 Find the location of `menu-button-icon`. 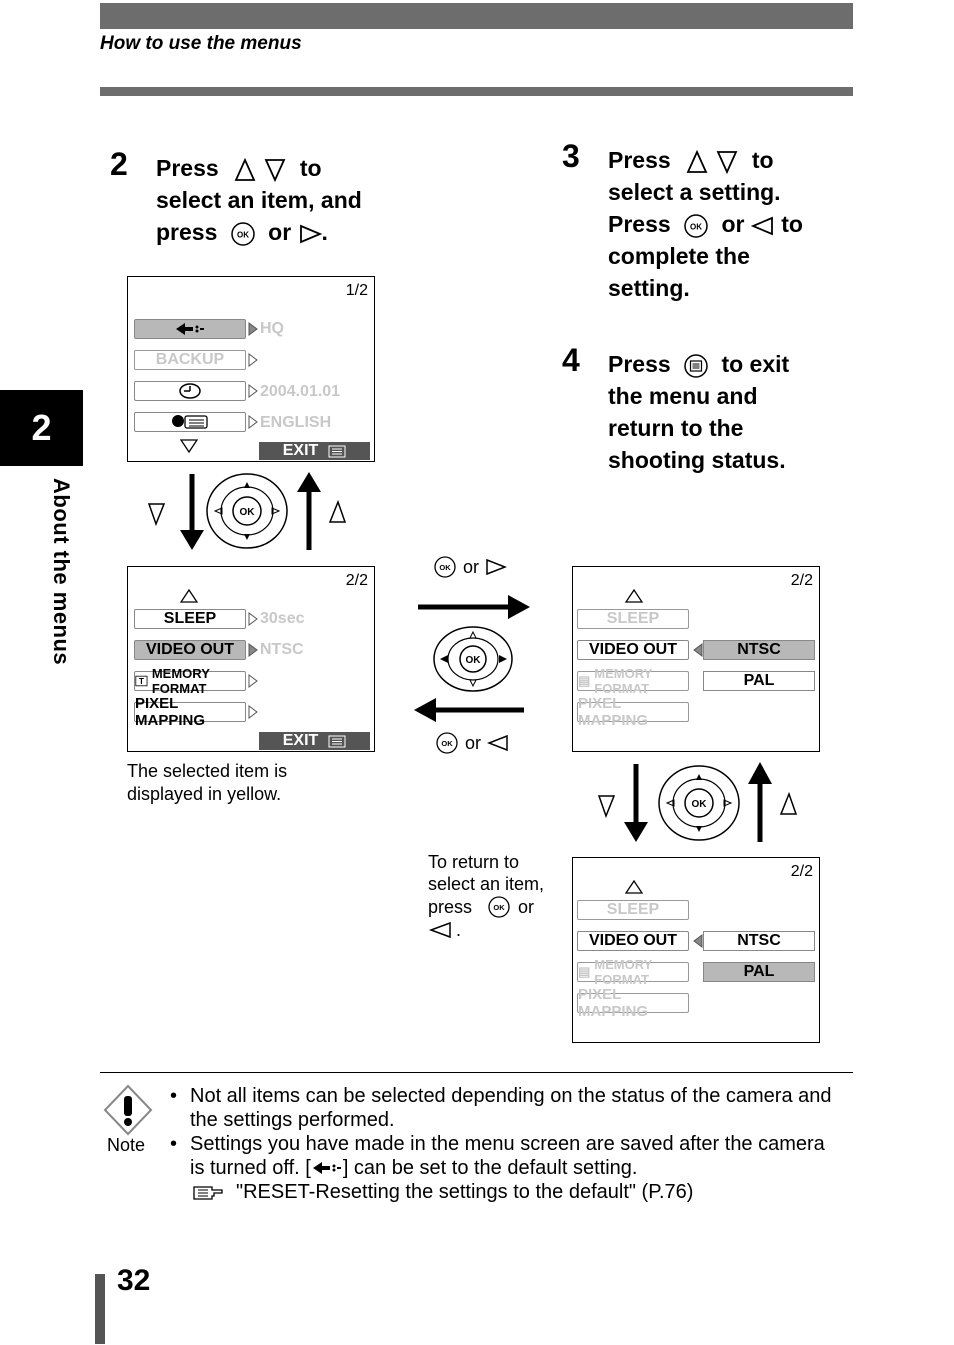

menu-button-icon is located at coordinates (696, 366).